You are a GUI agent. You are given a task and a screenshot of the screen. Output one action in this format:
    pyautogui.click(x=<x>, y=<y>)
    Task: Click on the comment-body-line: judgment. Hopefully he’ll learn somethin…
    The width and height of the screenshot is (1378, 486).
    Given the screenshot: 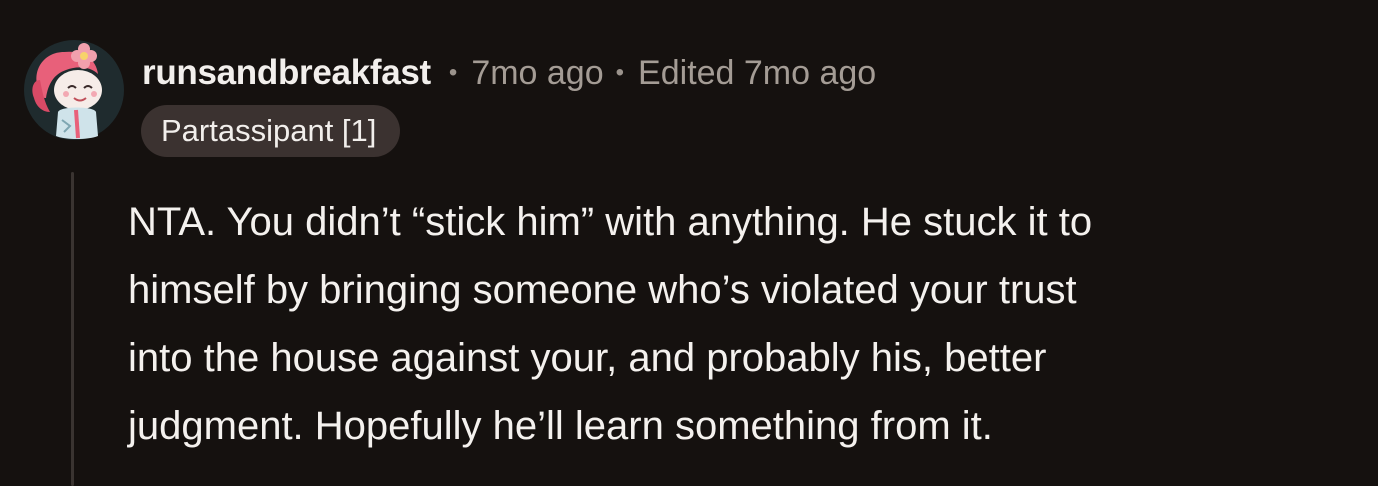 What is the action you would take?
    pyautogui.click(x=560, y=426)
    